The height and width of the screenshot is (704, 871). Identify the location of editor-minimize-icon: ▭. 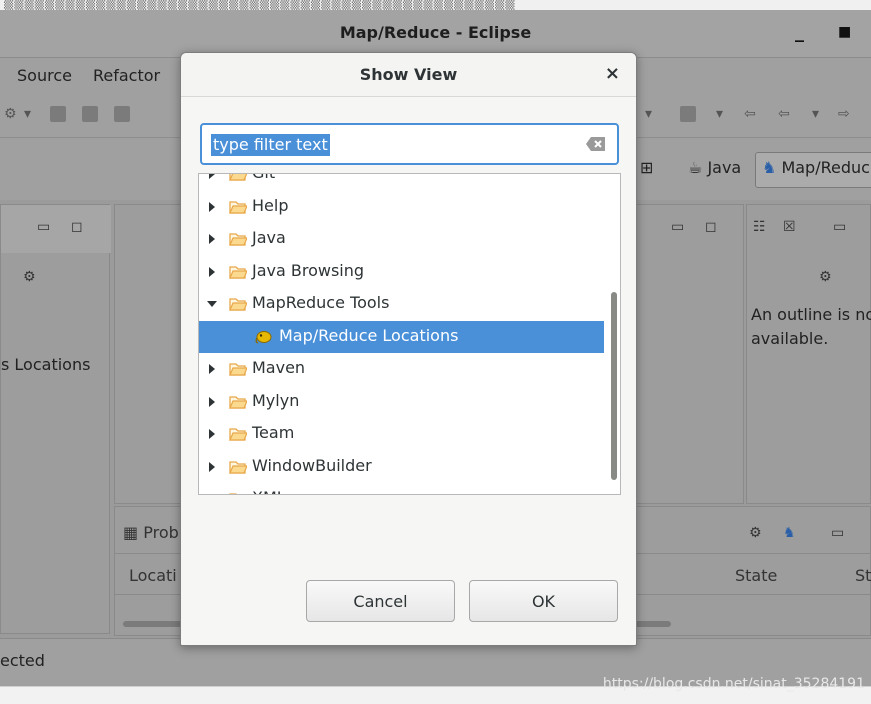
(677, 227).